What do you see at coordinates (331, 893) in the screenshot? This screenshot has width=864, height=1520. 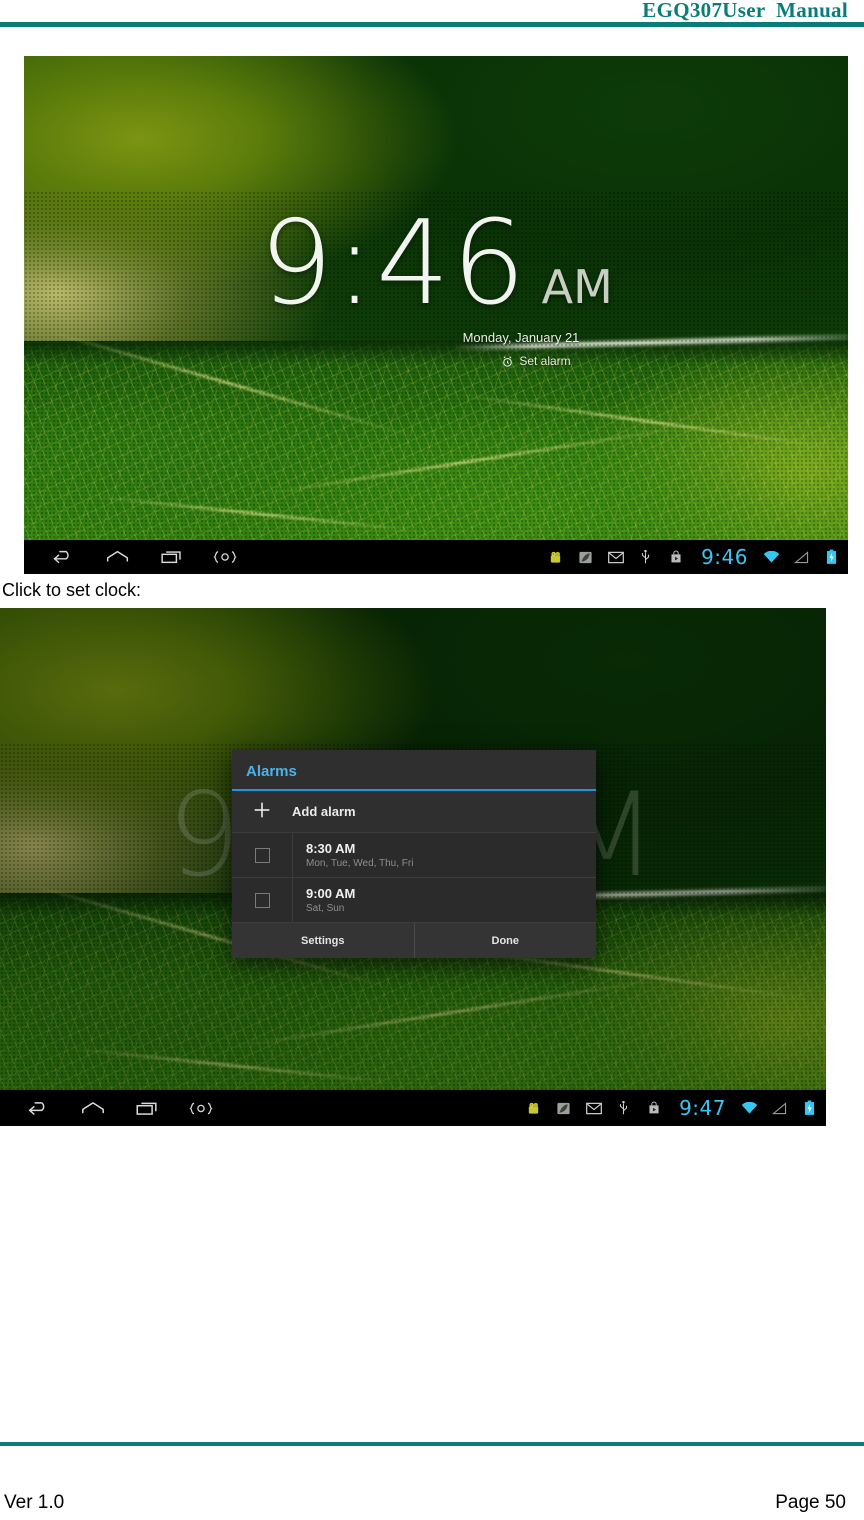 I see `alarm-time: 9:00 AM` at bounding box center [331, 893].